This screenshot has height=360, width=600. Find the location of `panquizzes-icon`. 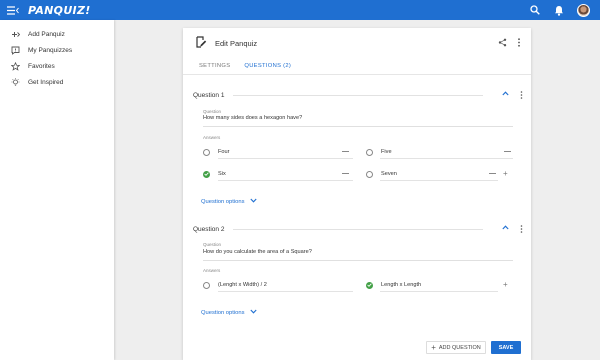

panquizzes-icon is located at coordinates (15, 50).